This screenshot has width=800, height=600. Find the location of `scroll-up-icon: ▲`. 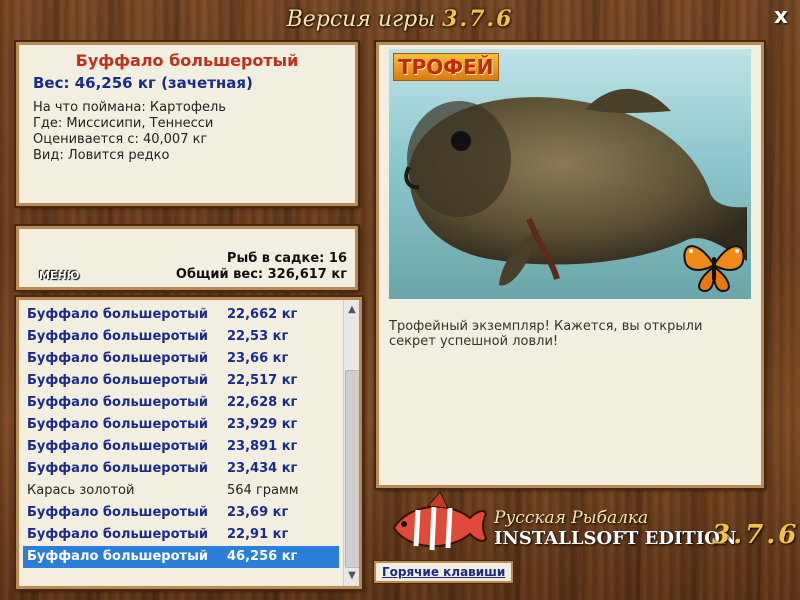

scroll-up-icon: ▲ is located at coordinates (351, 310).